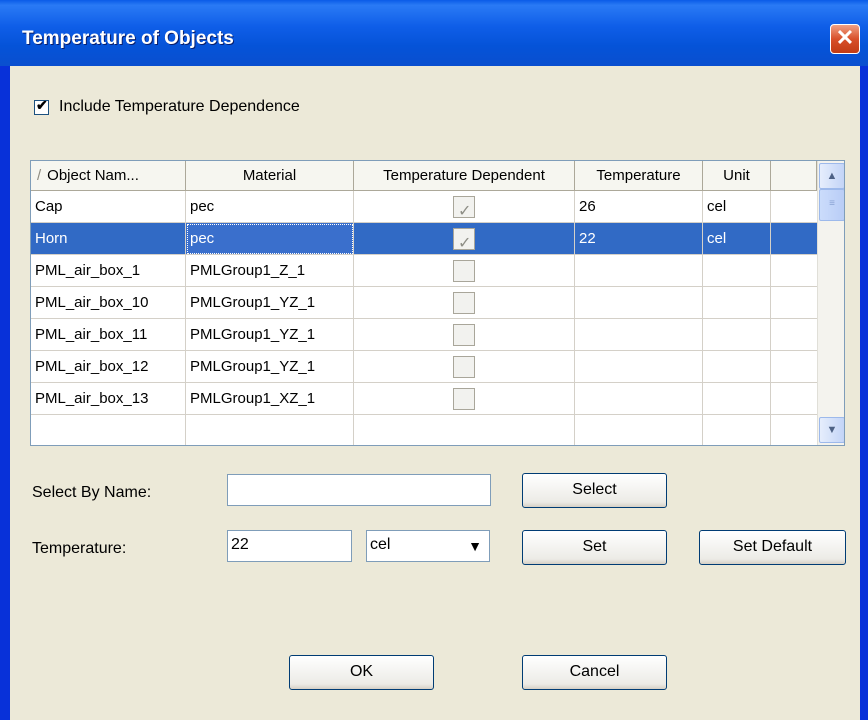 This screenshot has width=868, height=720. Describe the element at coordinates (108, 303) in the screenshot. I see `name-cell: PML_air_box_10` at that location.